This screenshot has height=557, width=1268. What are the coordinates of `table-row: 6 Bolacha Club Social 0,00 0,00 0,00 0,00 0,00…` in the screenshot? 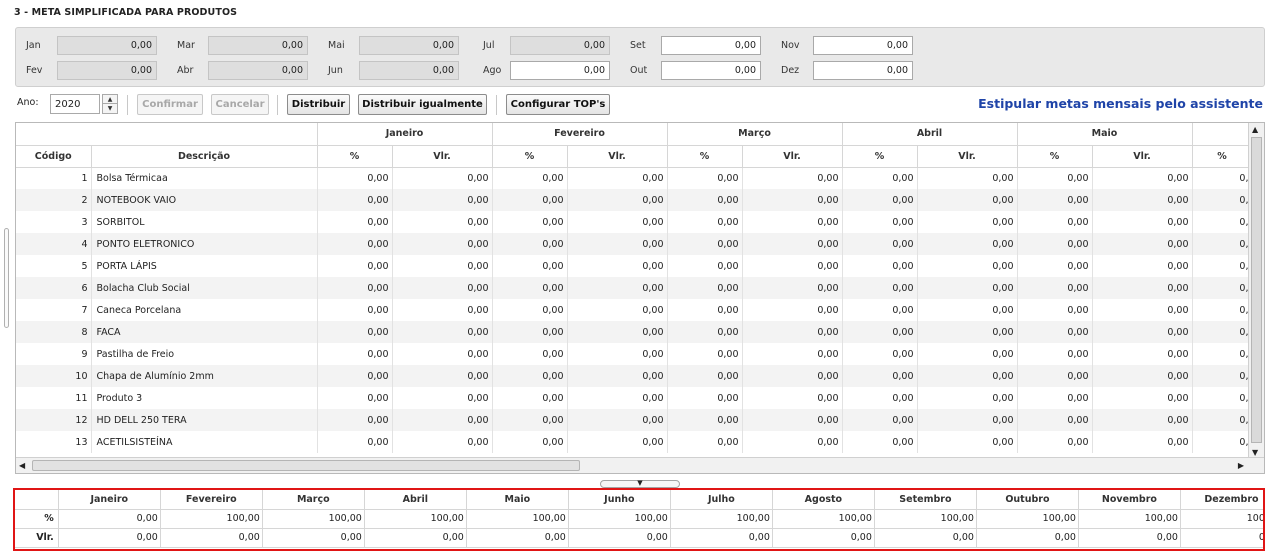 It's located at (634, 288).